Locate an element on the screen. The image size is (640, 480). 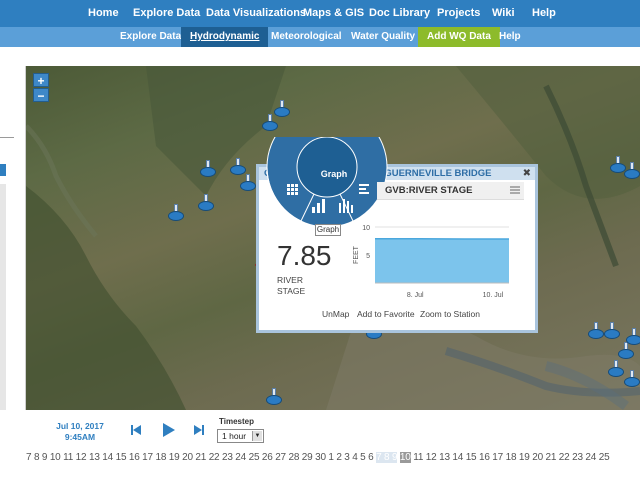
series-header: GVB:RIVER STAGE is located at coordinates (450, 191).